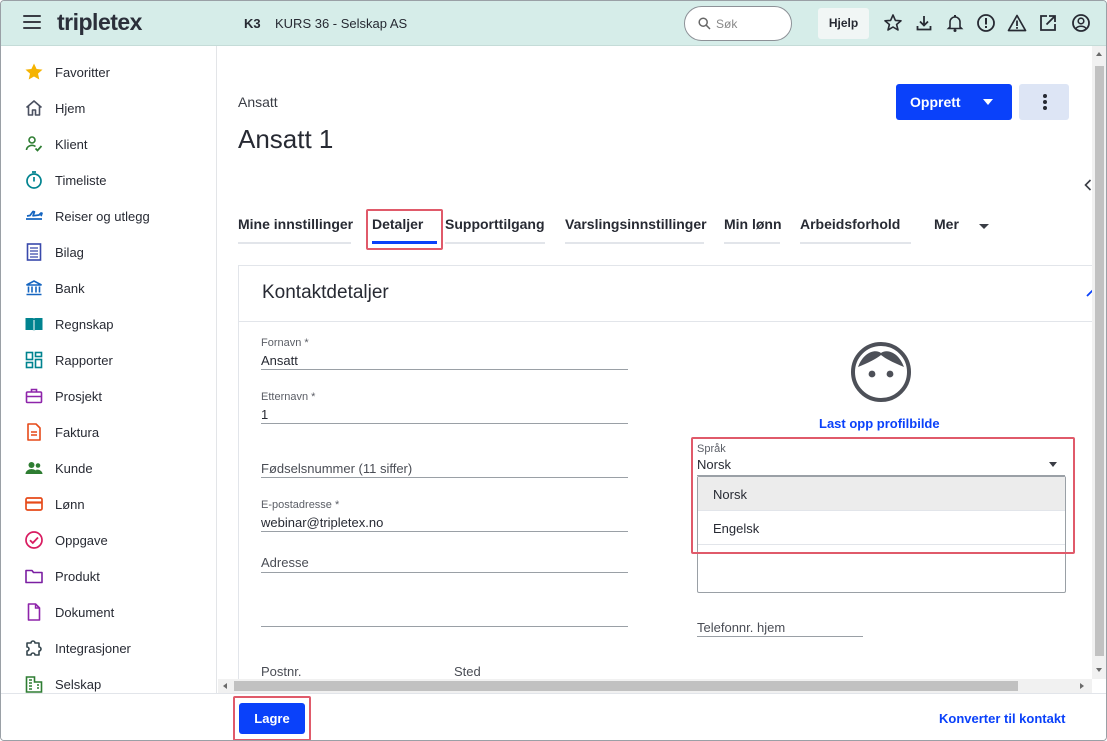 This screenshot has height=741, width=1107. What do you see at coordinates (444, 626) in the screenshot?
I see `address-line-2-underline` at bounding box center [444, 626].